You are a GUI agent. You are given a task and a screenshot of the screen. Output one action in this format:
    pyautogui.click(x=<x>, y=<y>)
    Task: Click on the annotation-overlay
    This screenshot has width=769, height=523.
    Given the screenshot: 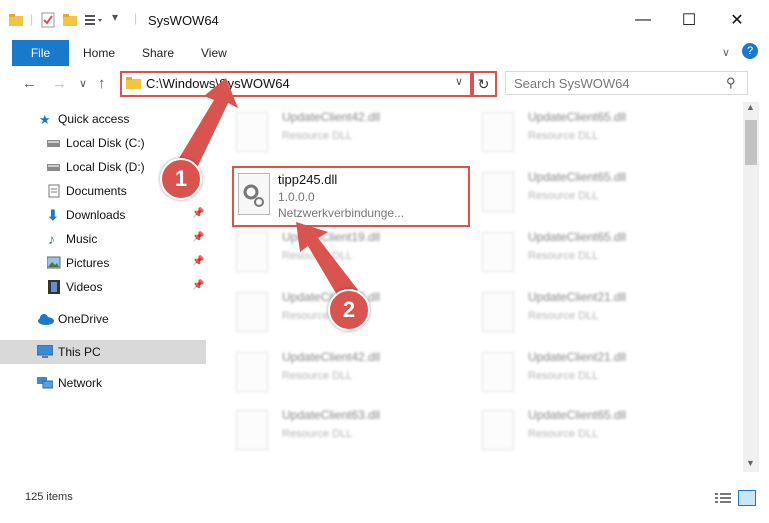 What is the action you would take?
    pyautogui.click(x=268, y=189)
    